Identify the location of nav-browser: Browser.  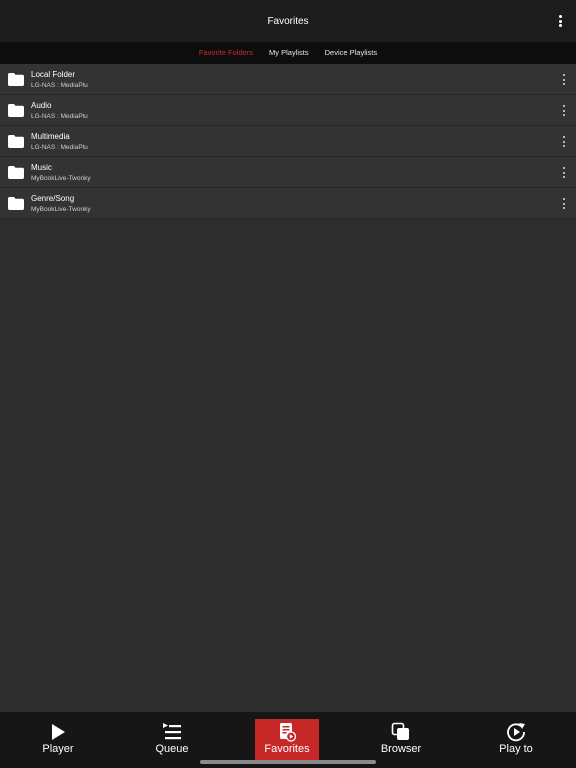
(401, 740).